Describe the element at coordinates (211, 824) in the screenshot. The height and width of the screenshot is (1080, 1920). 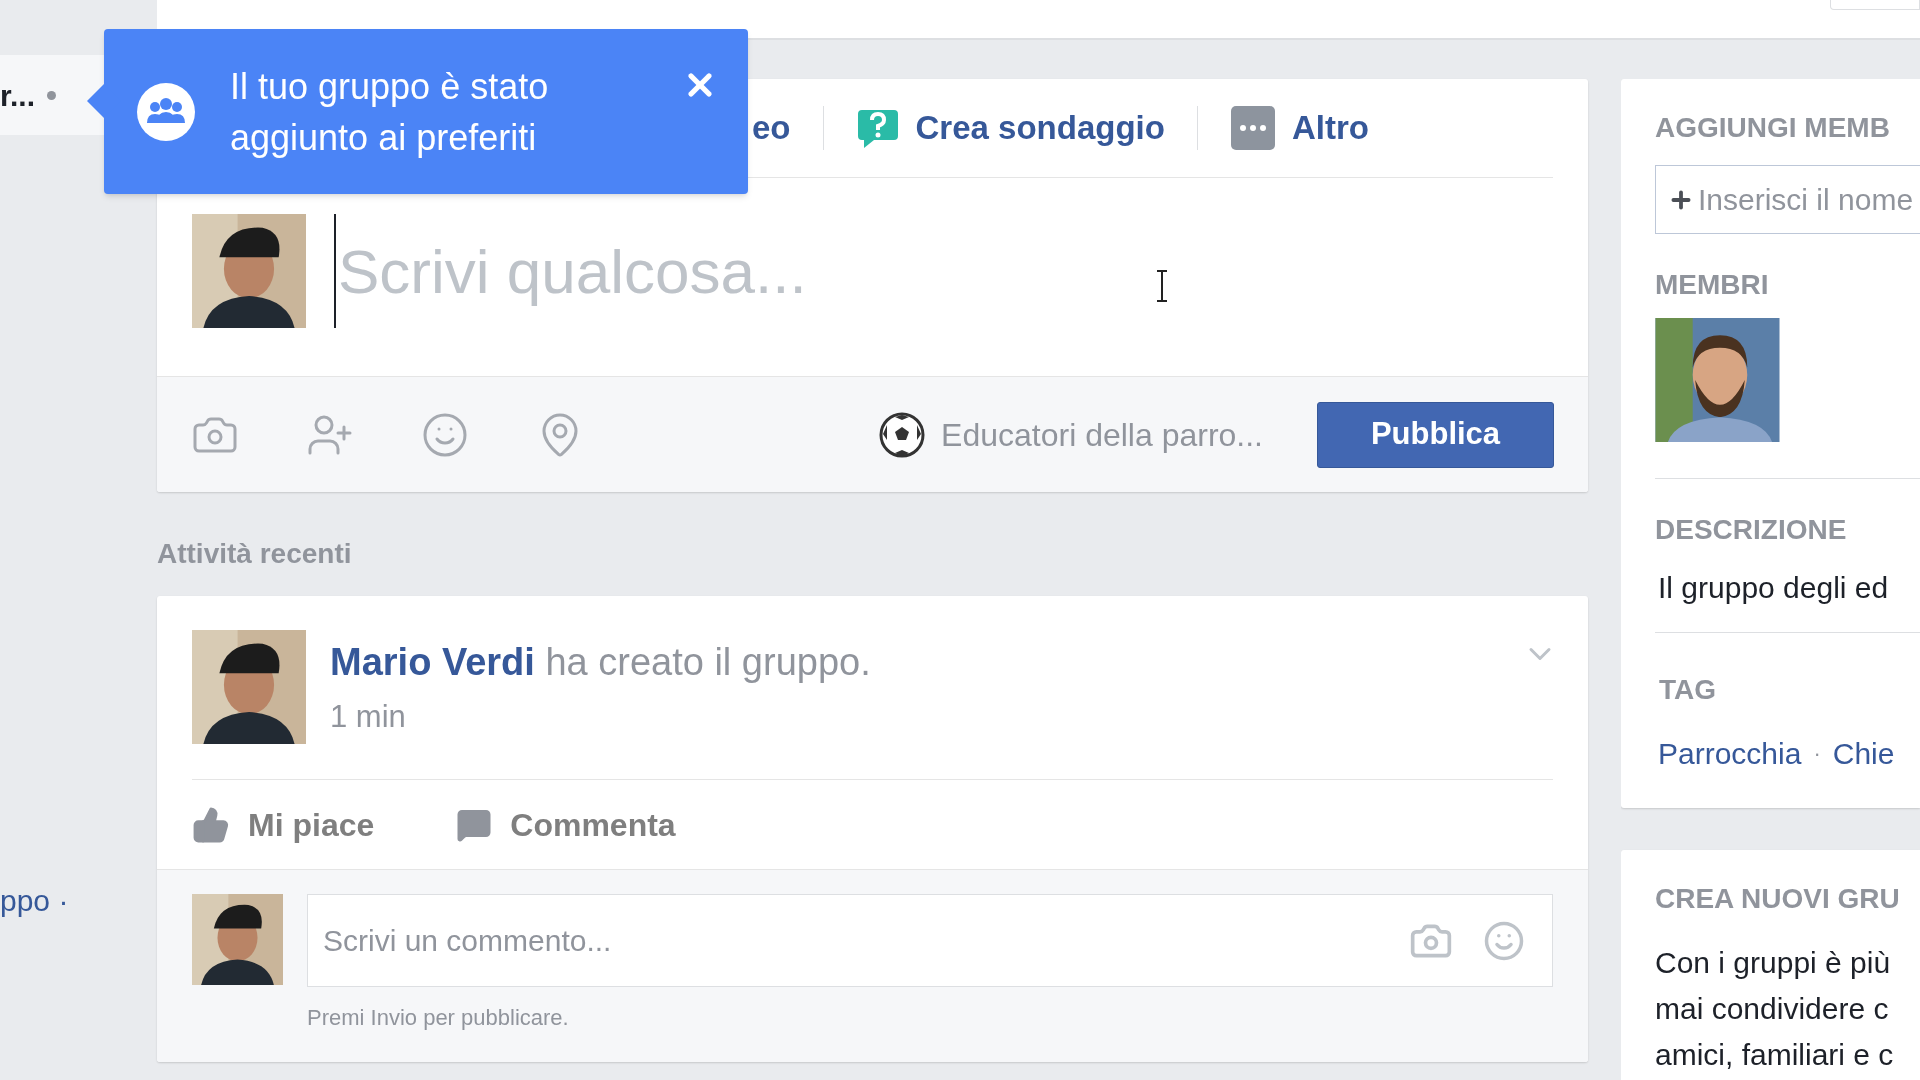
I see `thumbs-up-icon` at that location.